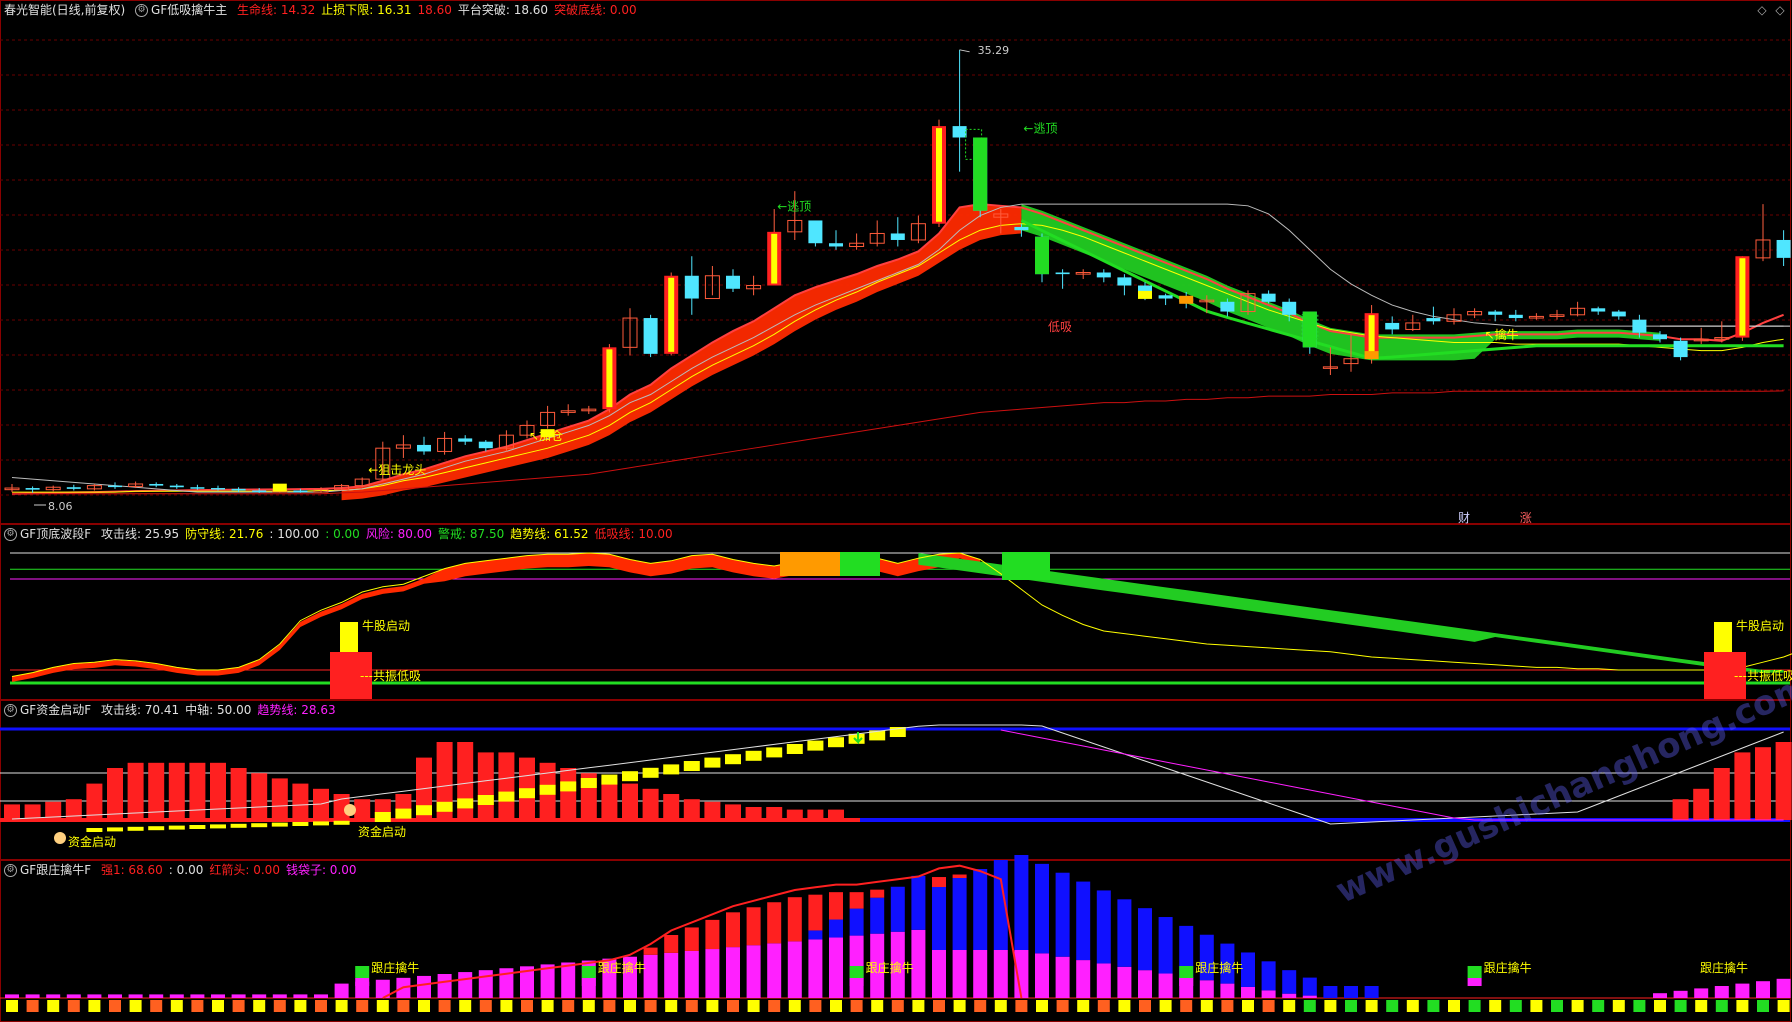 The width and height of the screenshot is (1792, 1022). What do you see at coordinates (321, 870) in the screenshot?
I see `panel4-item-3: 钱袋子: 0.00` at bounding box center [321, 870].